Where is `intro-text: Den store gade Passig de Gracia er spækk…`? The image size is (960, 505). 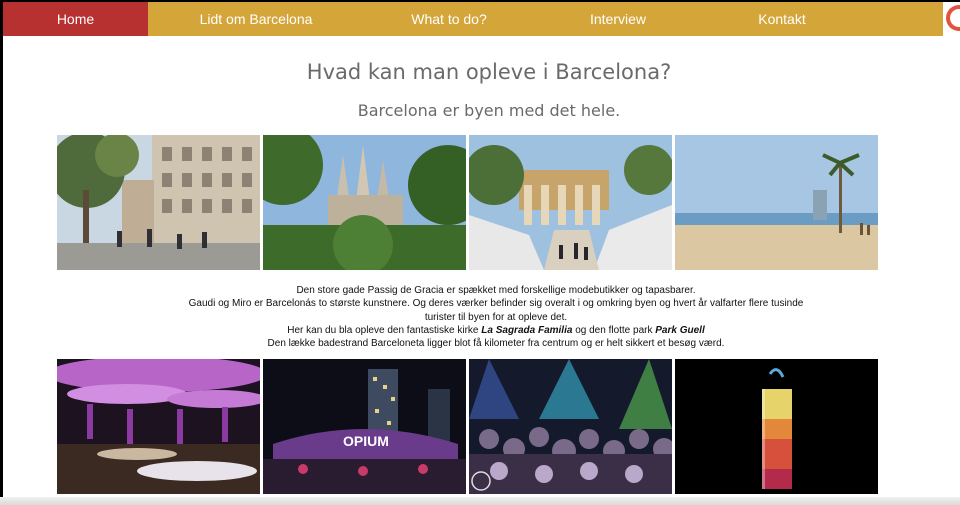
intro-text: Den store gade Passig de Gracia er spækk… is located at coordinates (496, 317).